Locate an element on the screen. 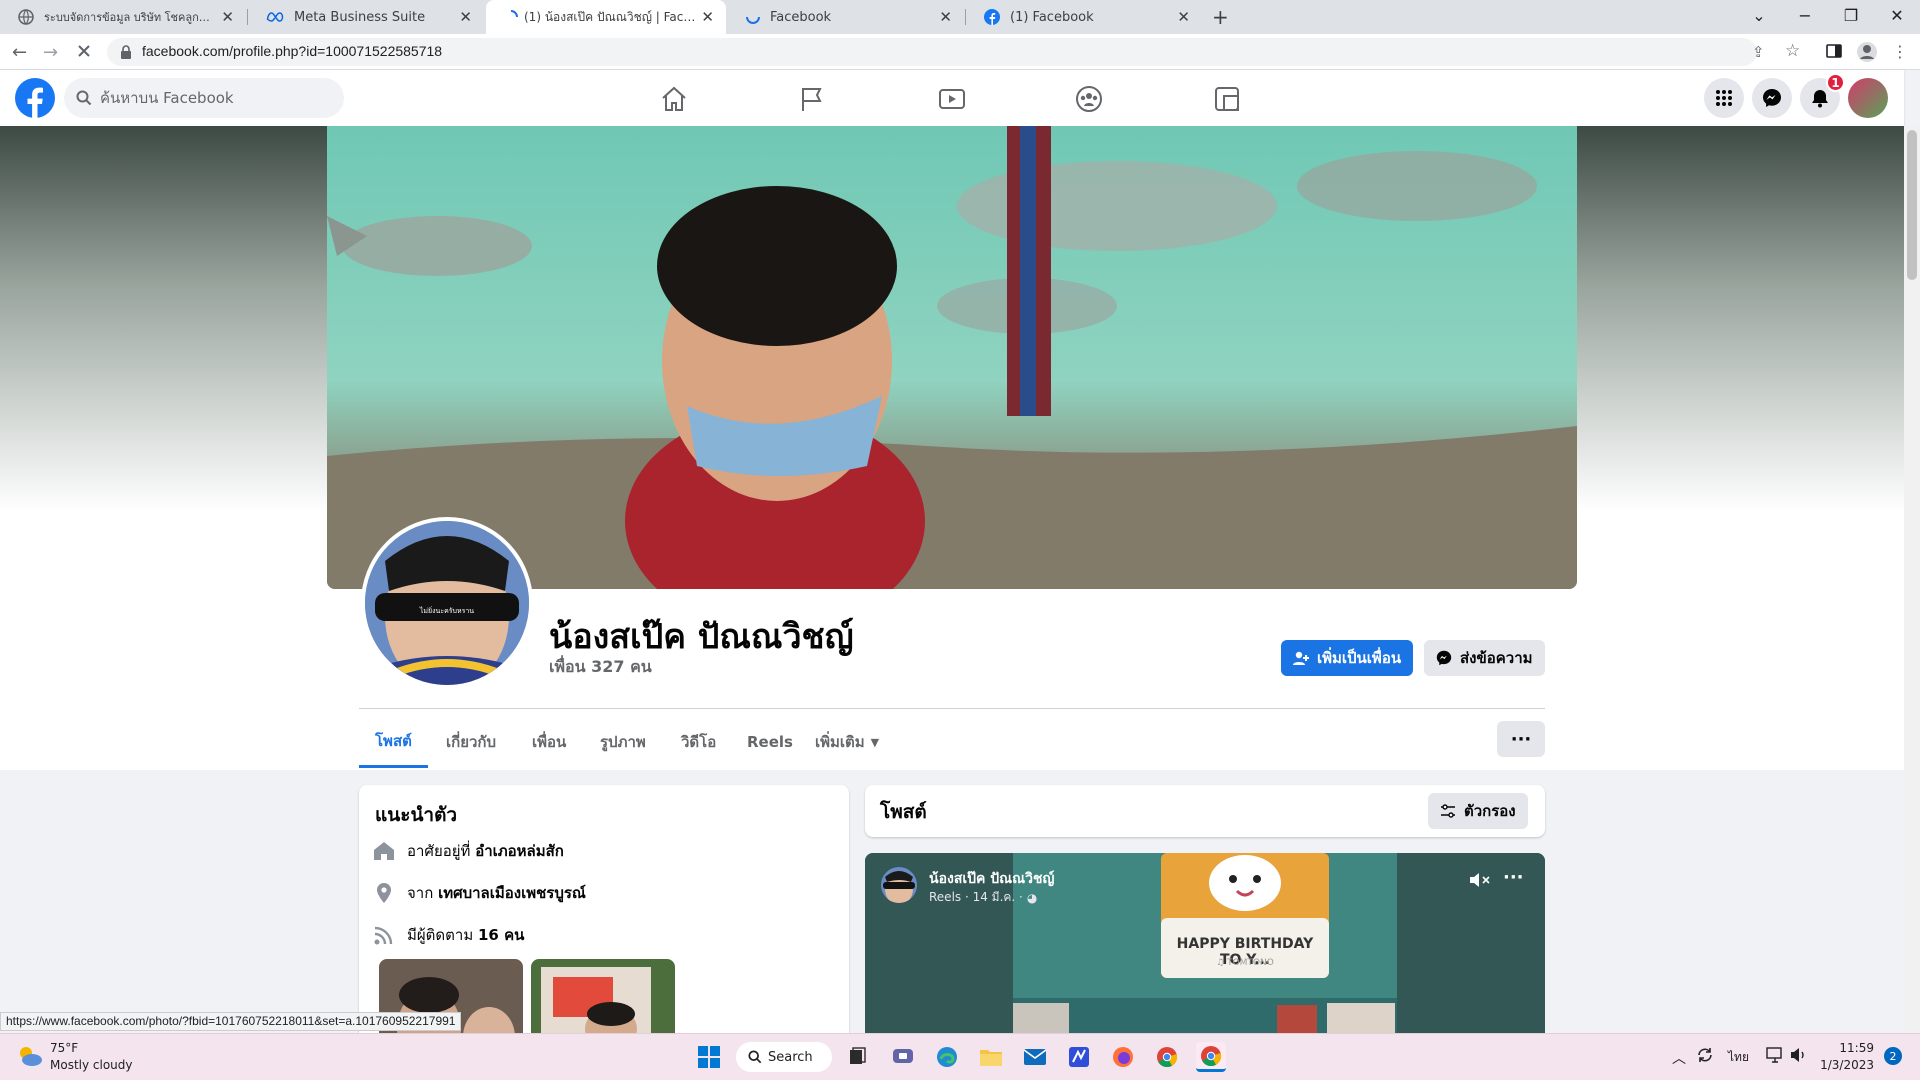  weather-temperature: 75°F is located at coordinates (64, 1048).